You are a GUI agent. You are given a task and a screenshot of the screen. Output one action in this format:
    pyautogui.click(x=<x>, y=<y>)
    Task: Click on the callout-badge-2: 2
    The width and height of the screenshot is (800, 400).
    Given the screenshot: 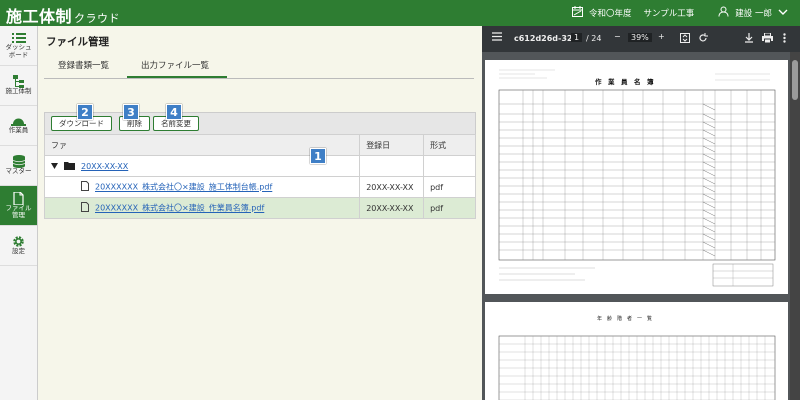 What is the action you would take?
    pyautogui.click(x=85, y=112)
    